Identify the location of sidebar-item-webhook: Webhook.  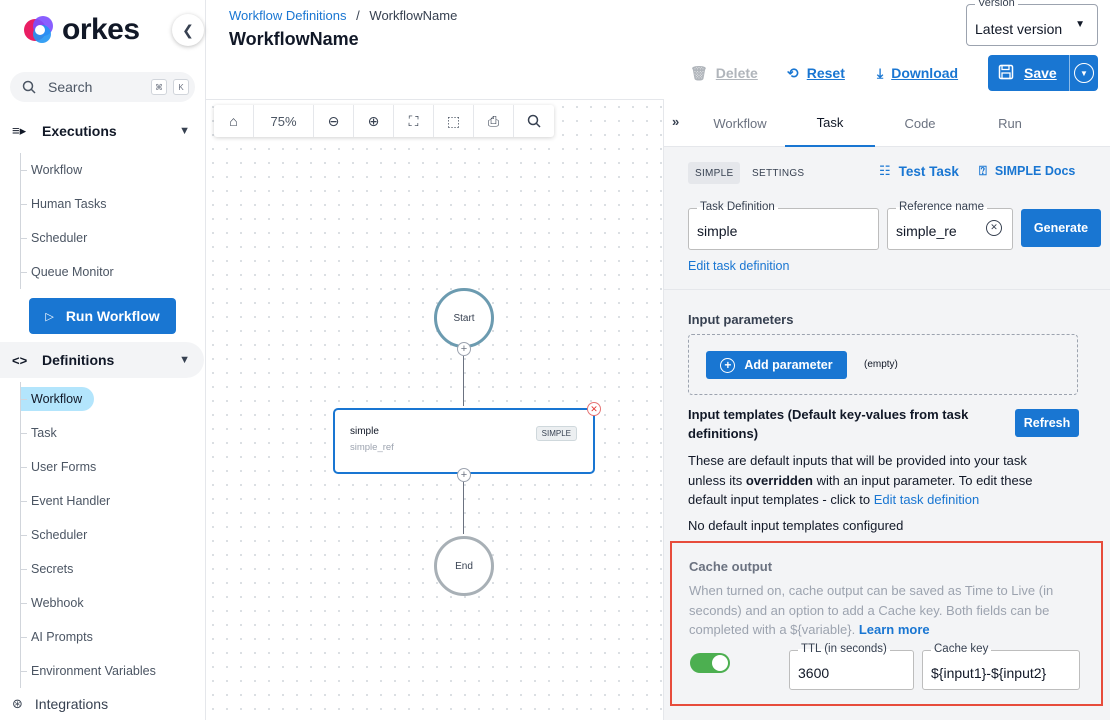
(88, 603).